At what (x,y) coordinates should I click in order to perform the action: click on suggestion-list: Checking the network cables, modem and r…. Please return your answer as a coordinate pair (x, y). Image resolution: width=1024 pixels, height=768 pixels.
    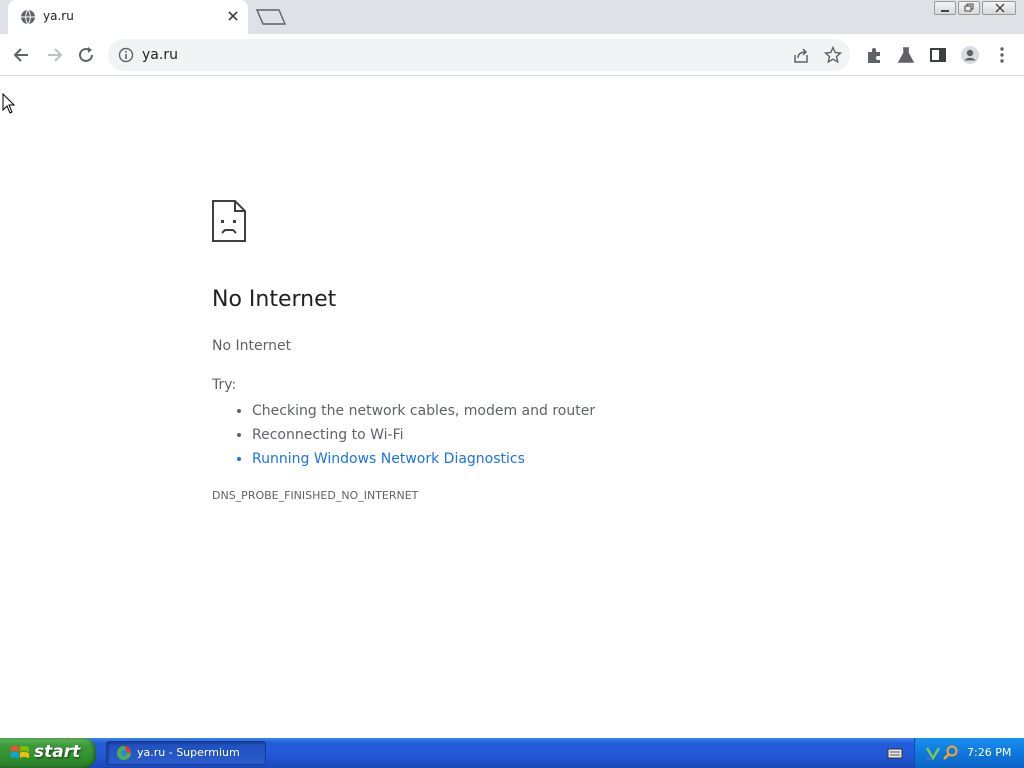
    Looking at the image, I should click on (403, 435).